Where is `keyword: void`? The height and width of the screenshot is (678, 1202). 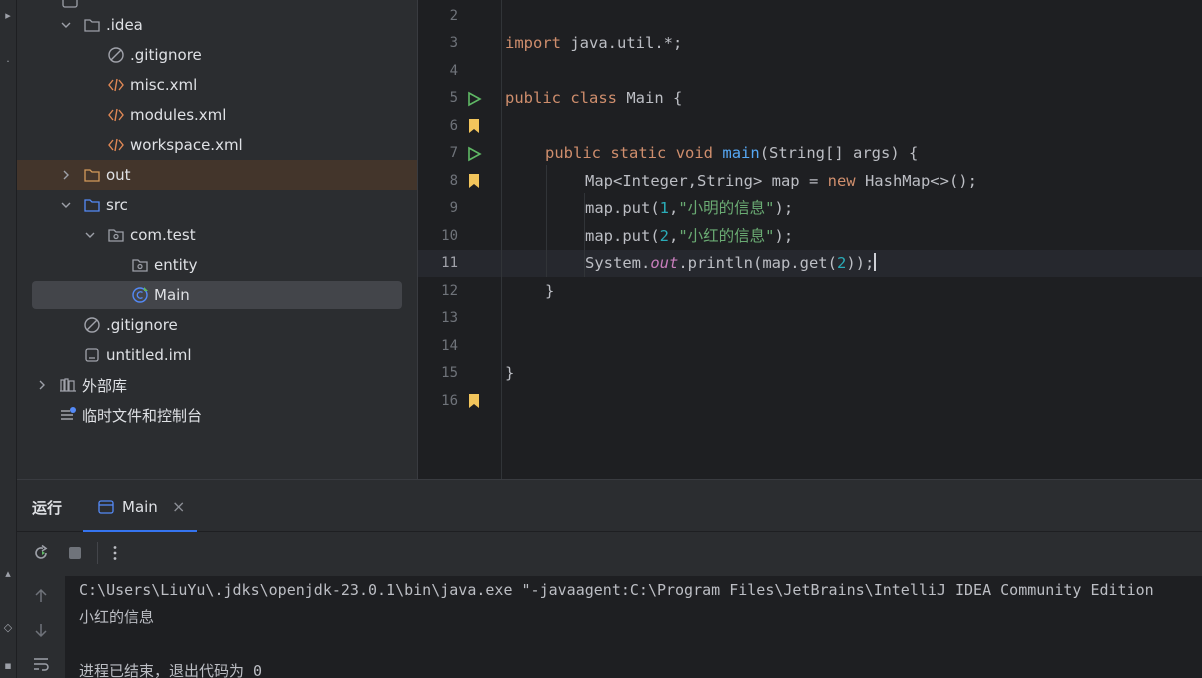
keyword: void is located at coordinates (694, 153).